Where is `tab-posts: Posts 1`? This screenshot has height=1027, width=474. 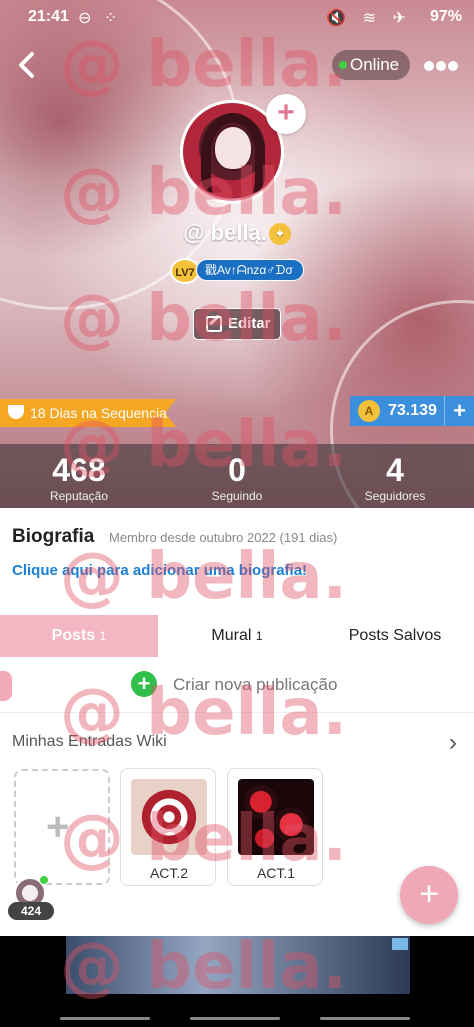 tab-posts: Posts 1 is located at coordinates (79, 636).